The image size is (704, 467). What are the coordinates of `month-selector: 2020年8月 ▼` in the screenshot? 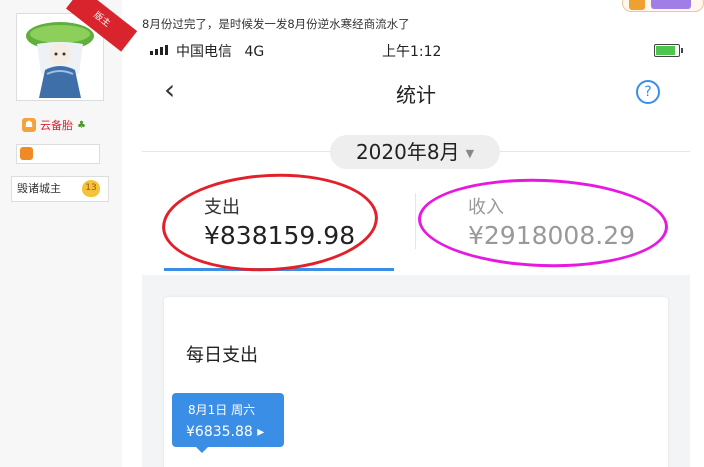 It's located at (415, 152).